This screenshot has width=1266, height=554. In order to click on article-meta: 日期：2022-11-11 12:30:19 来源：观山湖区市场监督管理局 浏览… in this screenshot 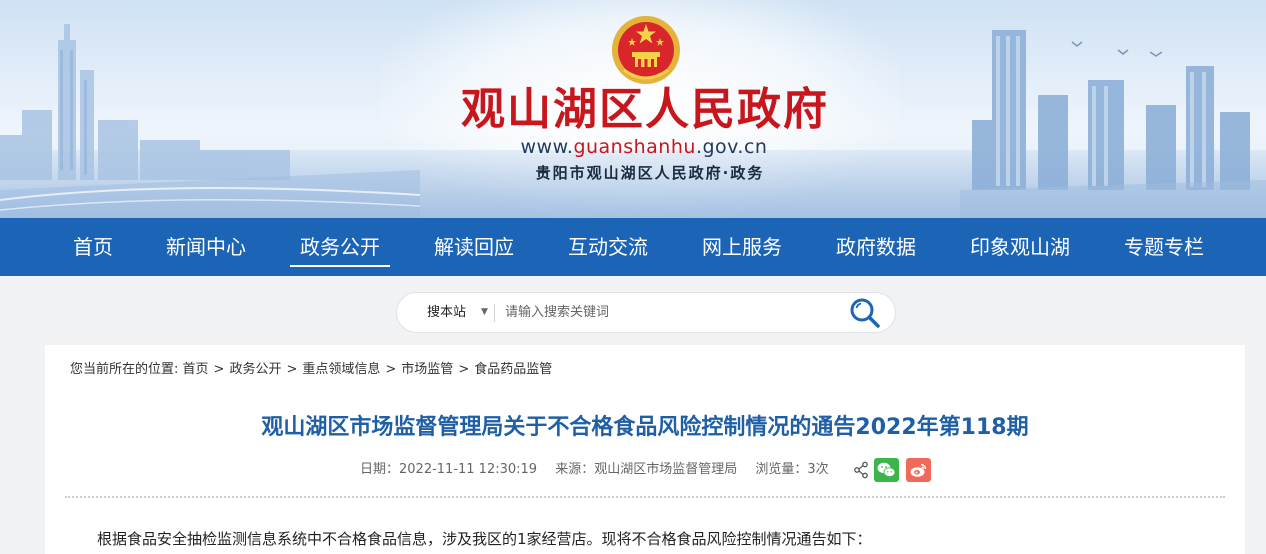, I will do `click(601, 470)`.